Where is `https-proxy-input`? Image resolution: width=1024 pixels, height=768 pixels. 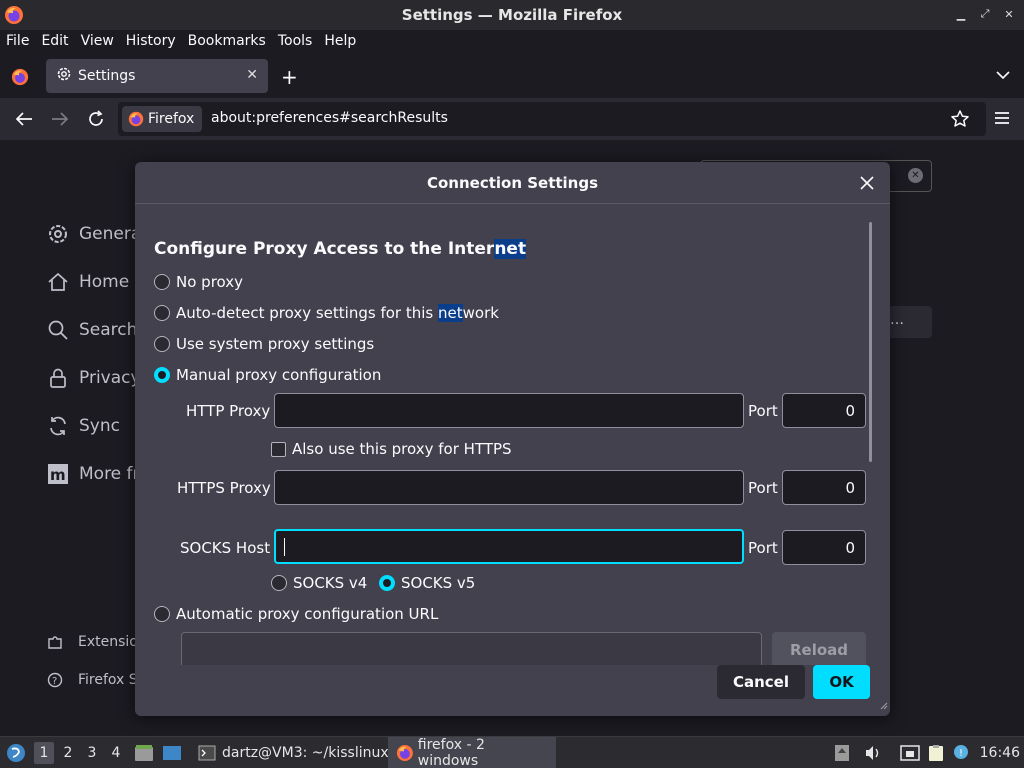
https-proxy-input is located at coordinates (509, 487).